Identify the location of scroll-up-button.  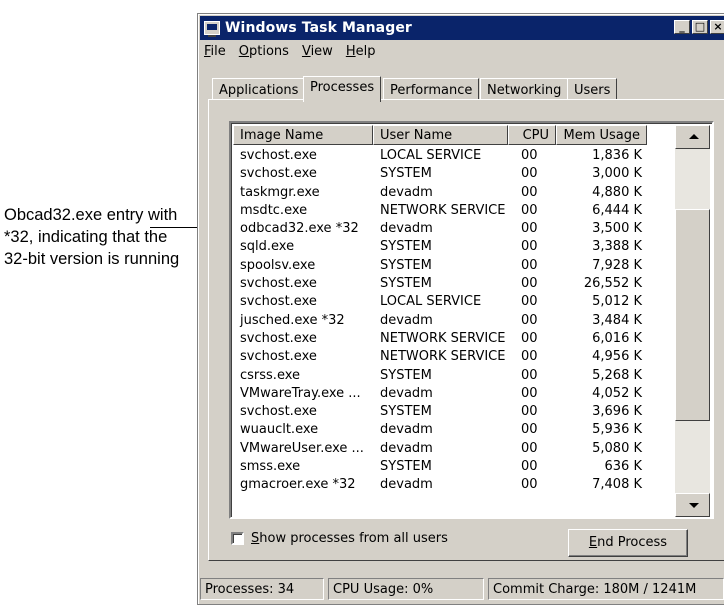
(692, 137).